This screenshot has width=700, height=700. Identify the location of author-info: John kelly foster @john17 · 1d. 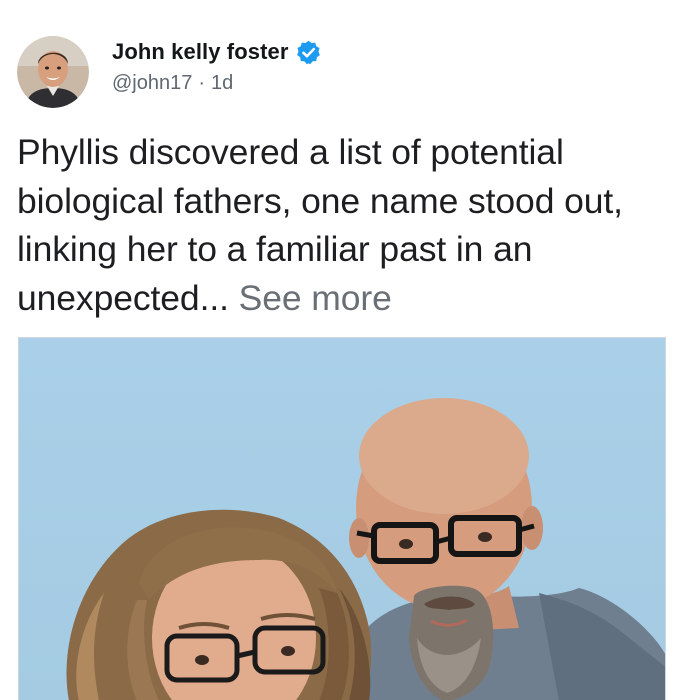
(217, 66).